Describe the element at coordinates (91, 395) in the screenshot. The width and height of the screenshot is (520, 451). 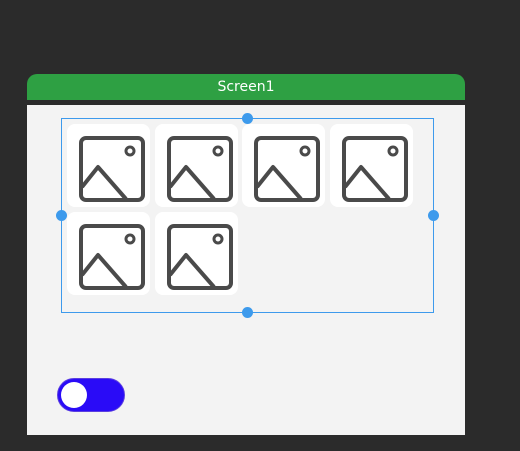
I see `toggle-switch` at that location.